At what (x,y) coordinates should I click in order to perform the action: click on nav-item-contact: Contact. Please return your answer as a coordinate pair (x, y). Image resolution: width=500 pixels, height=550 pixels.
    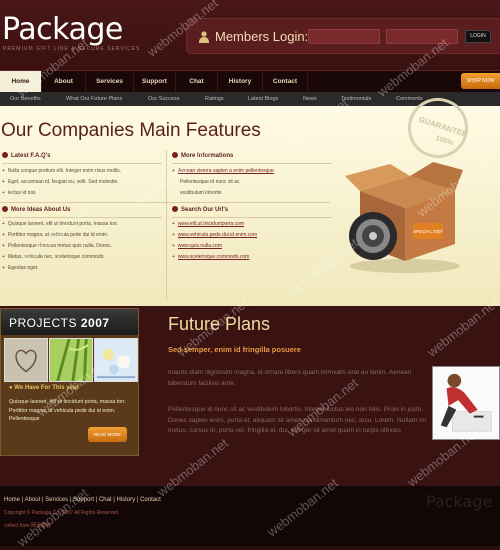
    Looking at the image, I should click on (285, 81).